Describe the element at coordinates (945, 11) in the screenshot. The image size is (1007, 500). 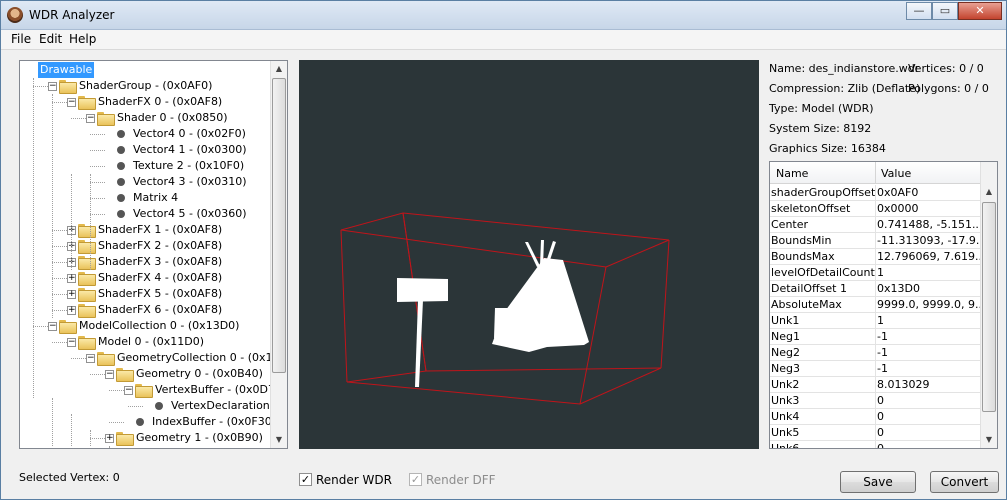
I see `maximize-button: ▭` at that location.